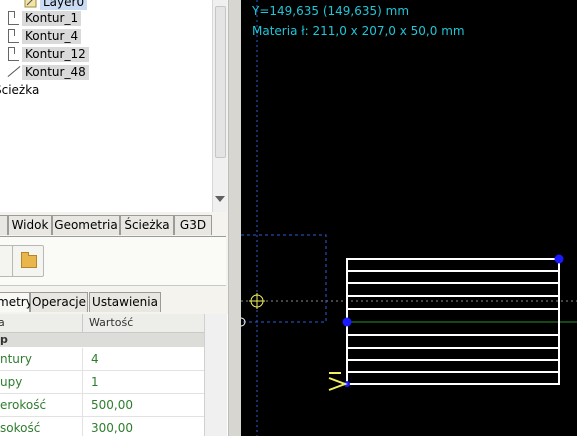  What do you see at coordinates (358, 31) in the screenshot?
I see `material-size: Materia ł: 211,0 x 207,0 x 50,0 mm` at bounding box center [358, 31].